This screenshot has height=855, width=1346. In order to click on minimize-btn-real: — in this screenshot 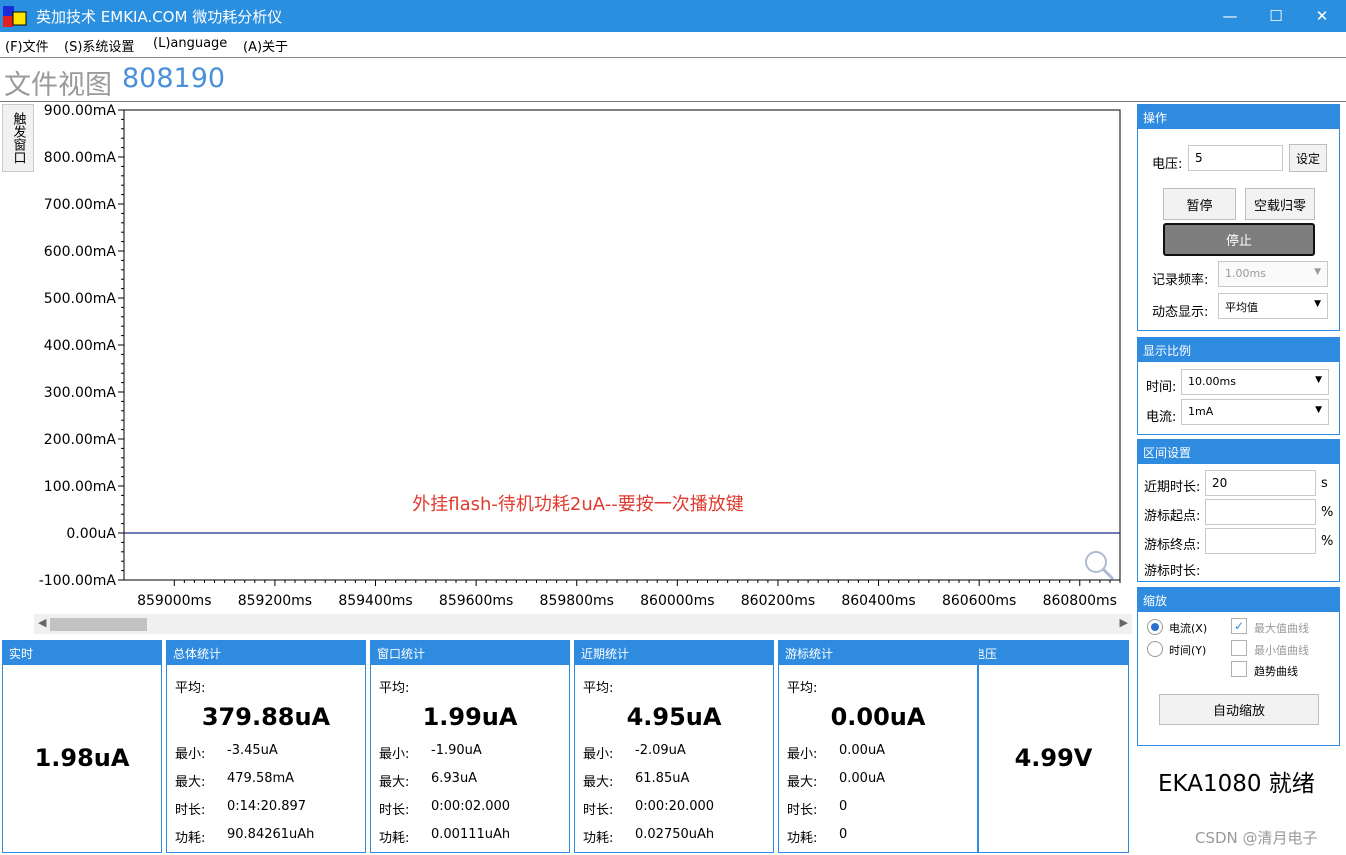, I will do `click(1230, 16)`.